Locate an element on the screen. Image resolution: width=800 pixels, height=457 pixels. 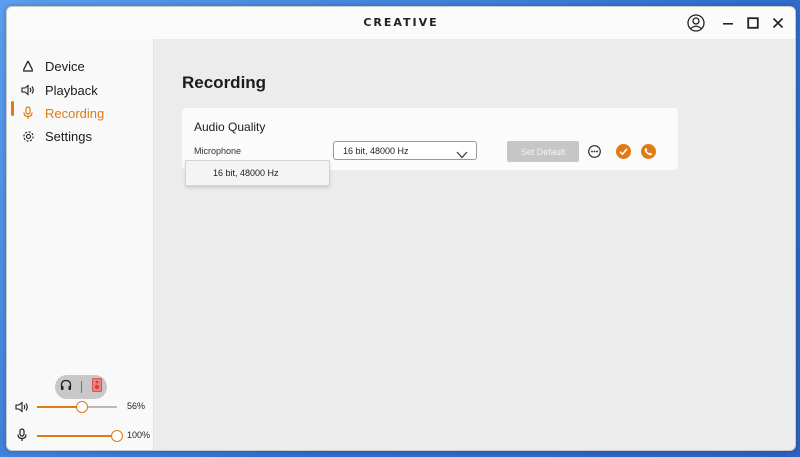
account-button is located at coordinates (696, 23).